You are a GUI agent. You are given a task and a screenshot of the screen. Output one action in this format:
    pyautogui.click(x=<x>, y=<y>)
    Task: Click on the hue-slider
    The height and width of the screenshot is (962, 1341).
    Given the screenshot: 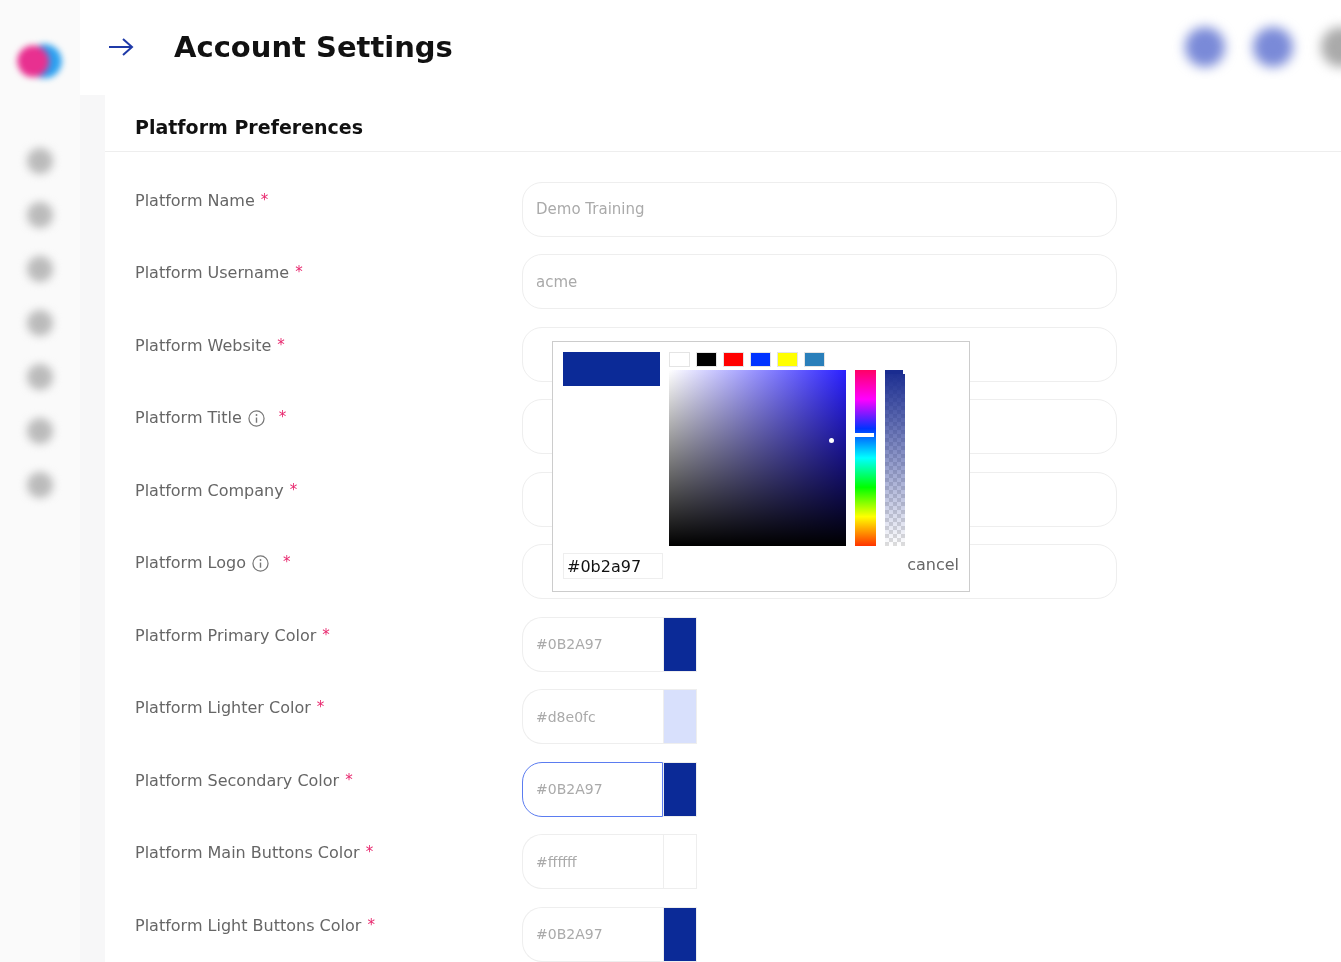 What is the action you would take?
    pyautogui.click(x=865, y=457)
    